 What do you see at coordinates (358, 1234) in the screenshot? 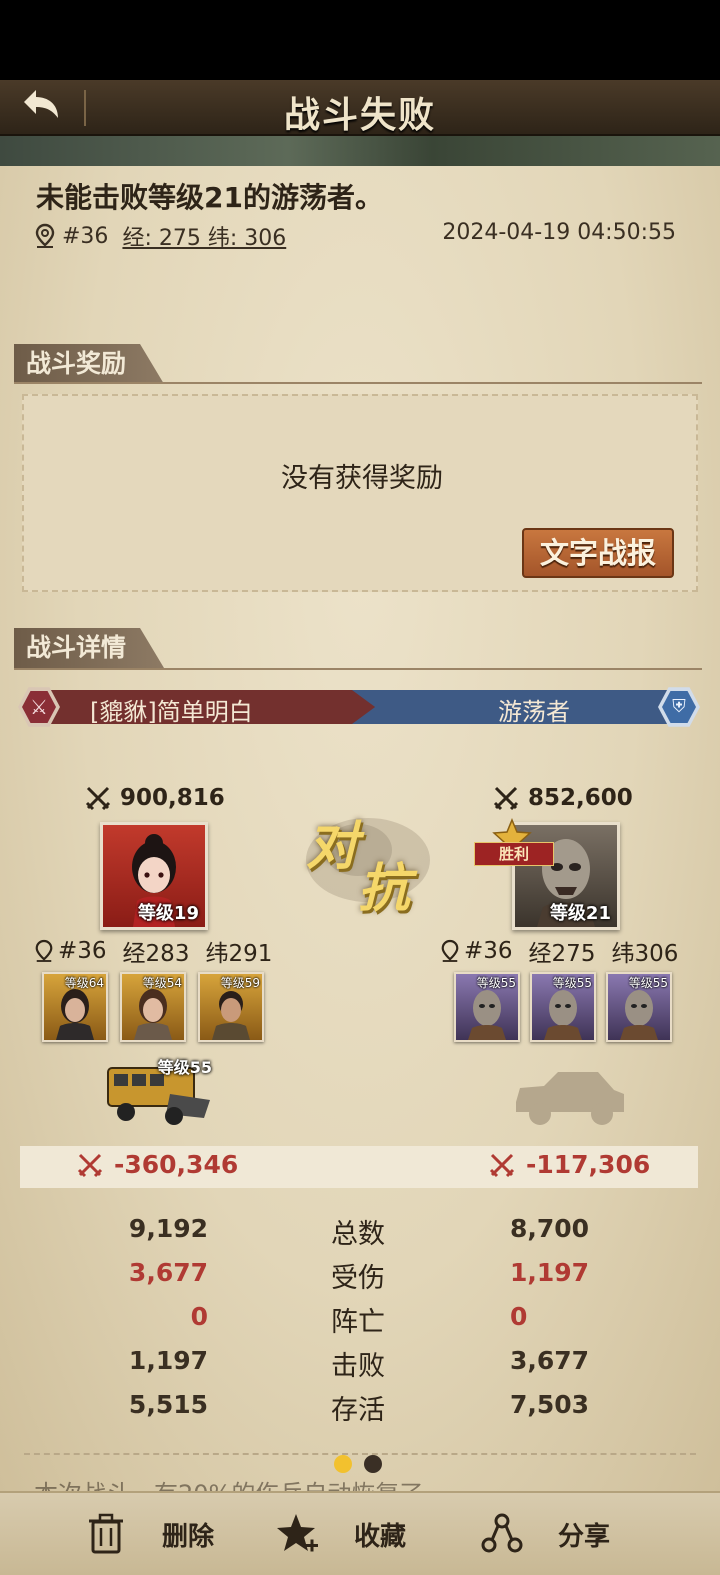
I see `stat-label: 总数` at bounding box center [358, 1234].